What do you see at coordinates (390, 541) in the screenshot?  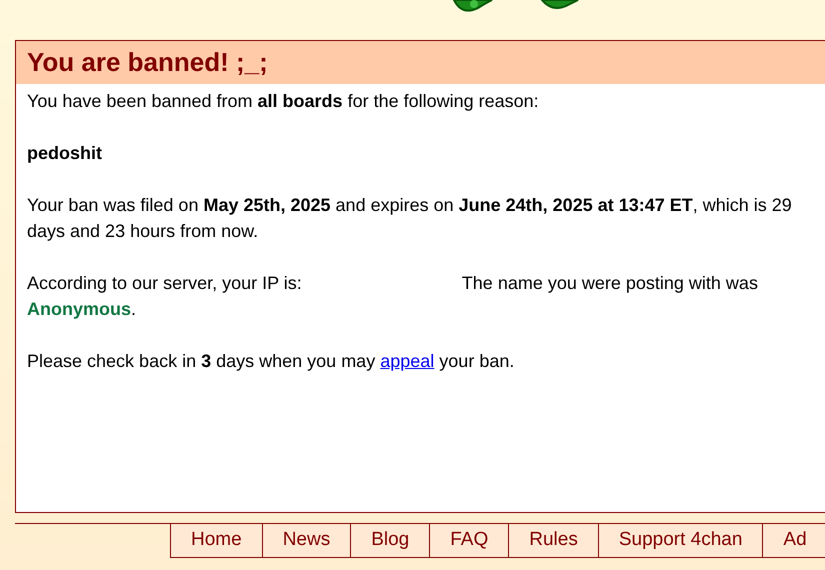 I see `nav-link: Blog` at bounding box center [390, 541].